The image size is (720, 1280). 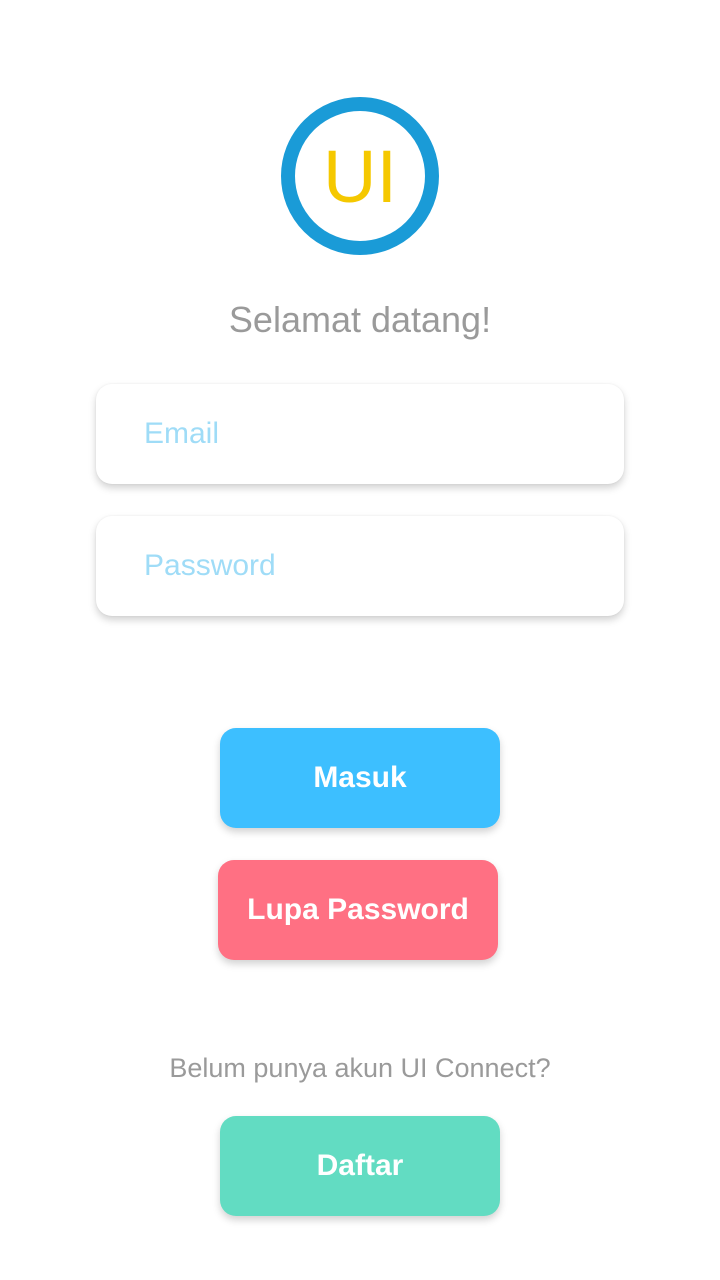 I want to click on register-prompt: Belum punya akun UI Connect?, so click(x=360, y=1068).